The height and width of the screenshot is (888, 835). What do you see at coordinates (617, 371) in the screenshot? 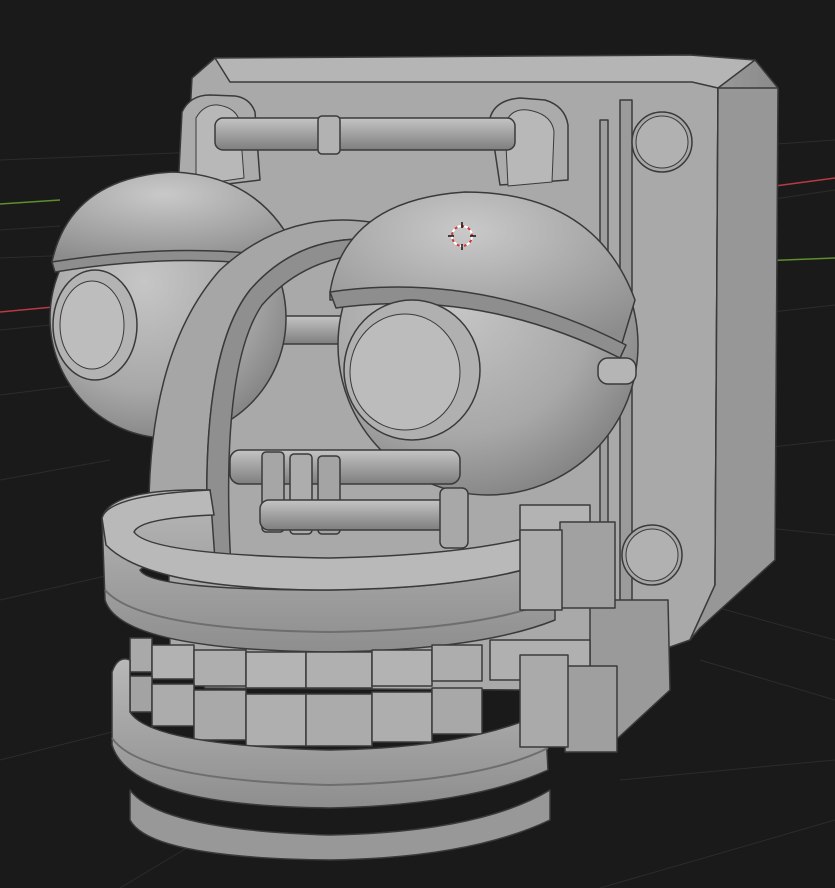
I see `right-eye-pin` at bounding box center [617, 371].